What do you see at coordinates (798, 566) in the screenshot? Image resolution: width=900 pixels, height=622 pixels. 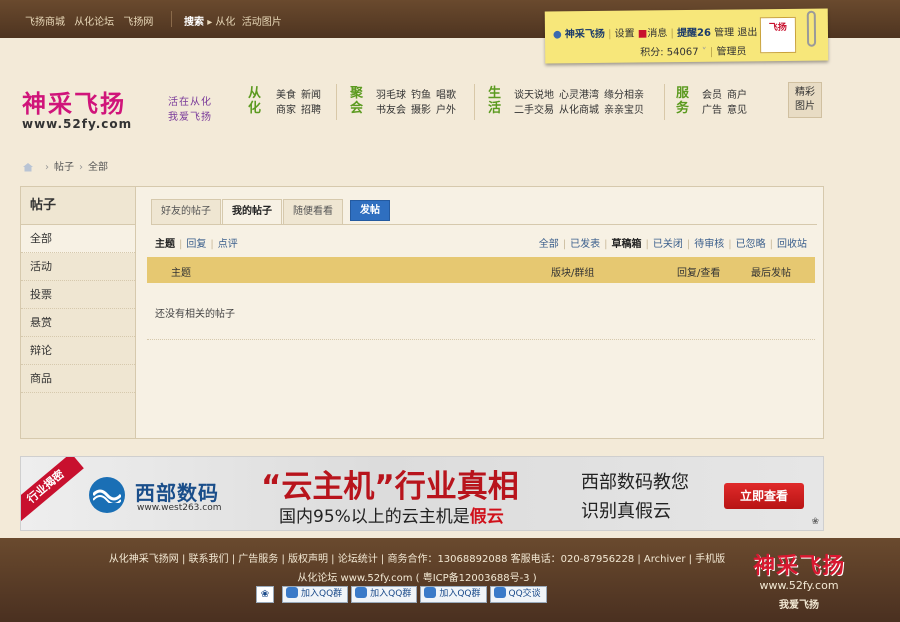 I see `footer-logo-title: 神采飞扬` at bounding box center [798, 566].